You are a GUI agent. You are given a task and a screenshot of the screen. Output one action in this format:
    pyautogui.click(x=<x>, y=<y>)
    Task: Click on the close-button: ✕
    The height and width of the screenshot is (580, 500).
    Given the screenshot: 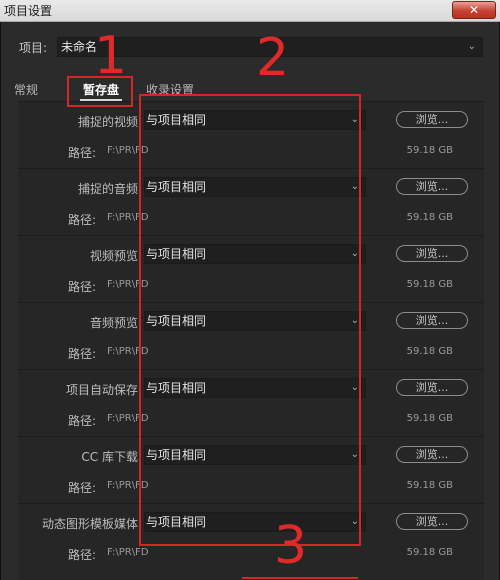 What is the action you would take?
    pyautogui.click(x=474, y=10)
    